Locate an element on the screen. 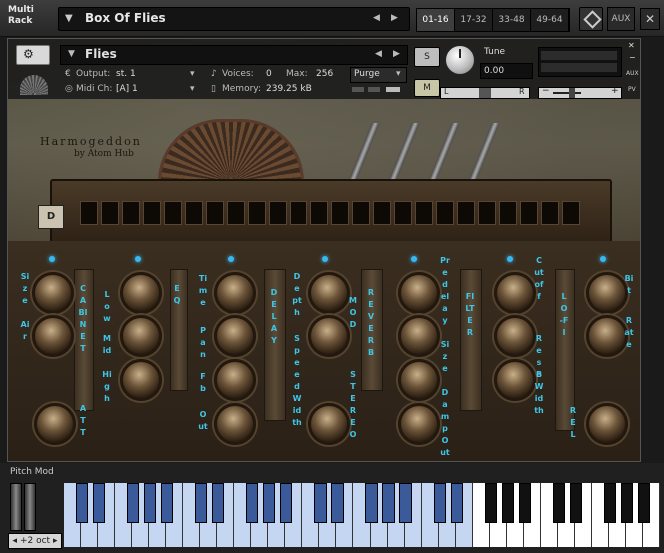 Image resolution: width=664 pixels, height=553 pixels. eq-mid-knob is located at coordinates (141, 336).